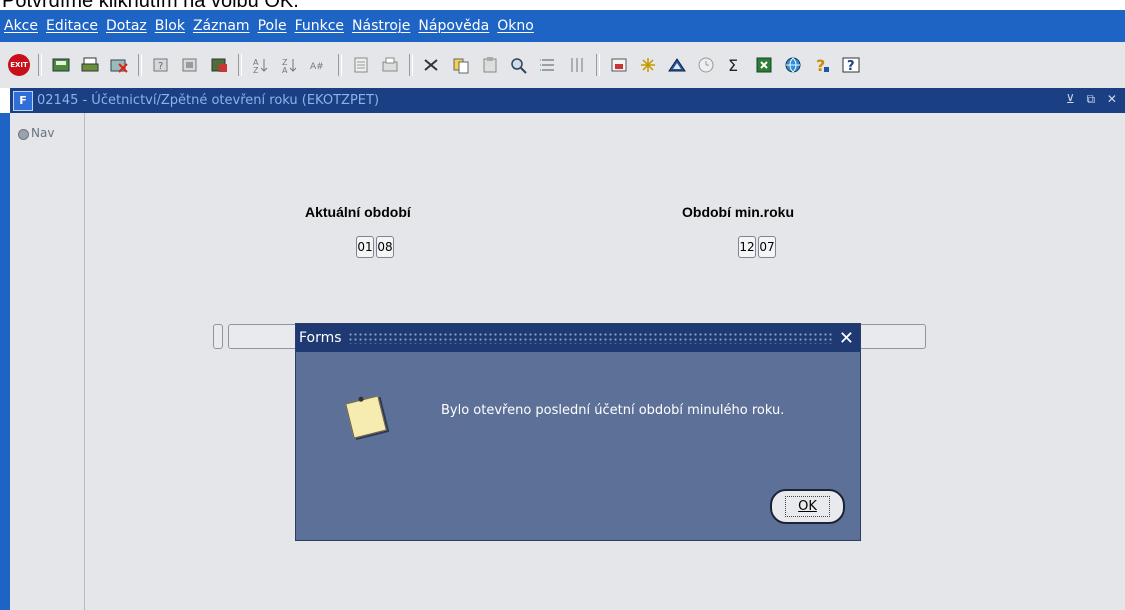  Describe the element at coordinates (793, 65) in the screenshot. I see `globe-icon` at that location.